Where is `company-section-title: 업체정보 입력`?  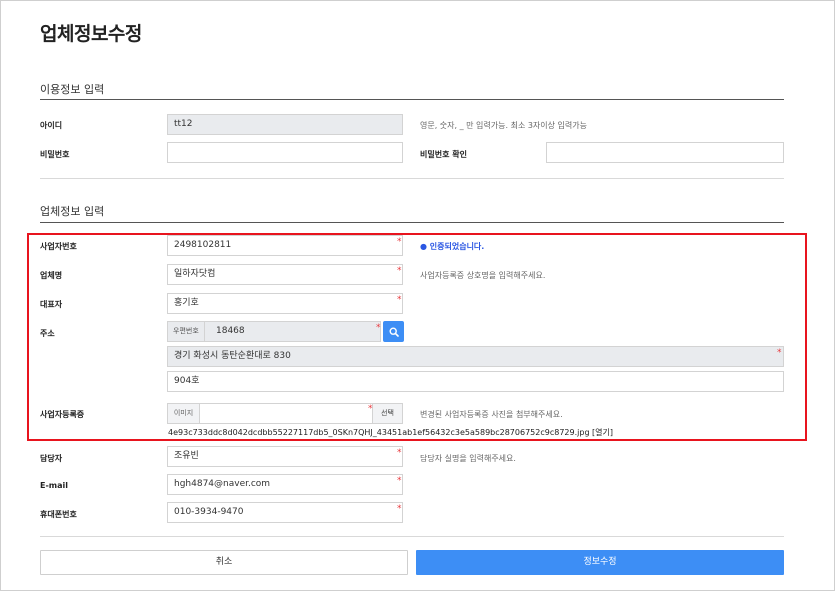 company-section-title: 업체정보 입력 is located at coordinates (72, 211).